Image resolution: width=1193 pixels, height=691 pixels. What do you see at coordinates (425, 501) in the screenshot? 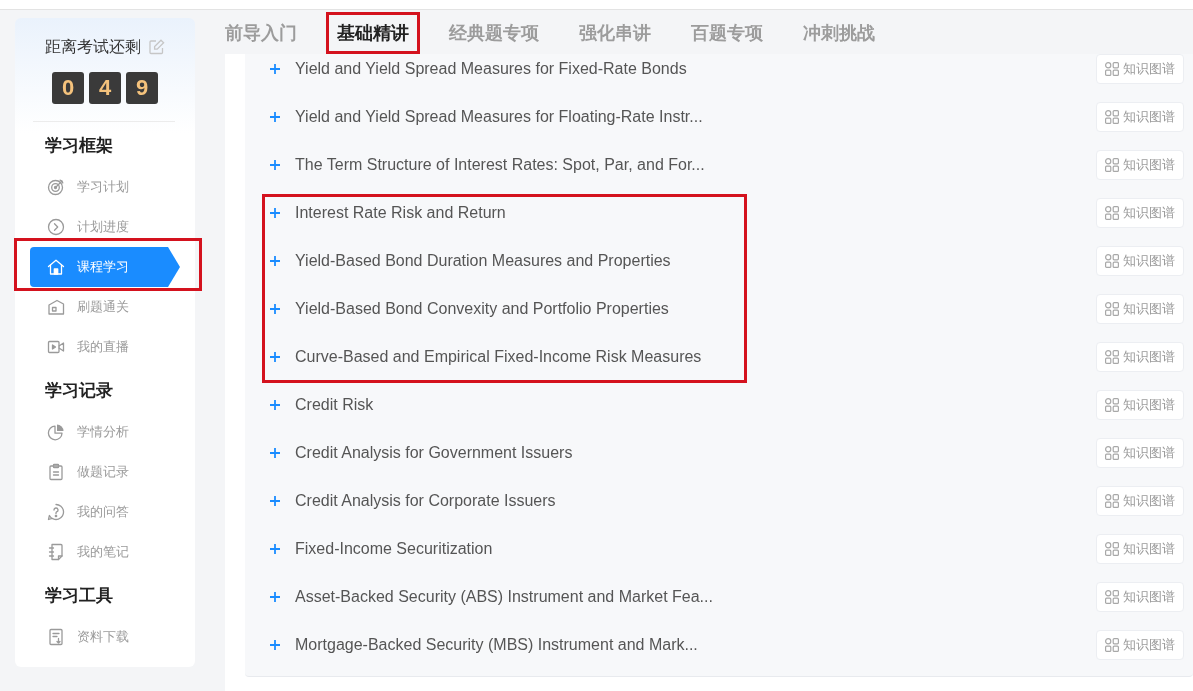
I see `lesson-title: Credit Analysis for Corporate Issuers` at bounding box center [425, 501].